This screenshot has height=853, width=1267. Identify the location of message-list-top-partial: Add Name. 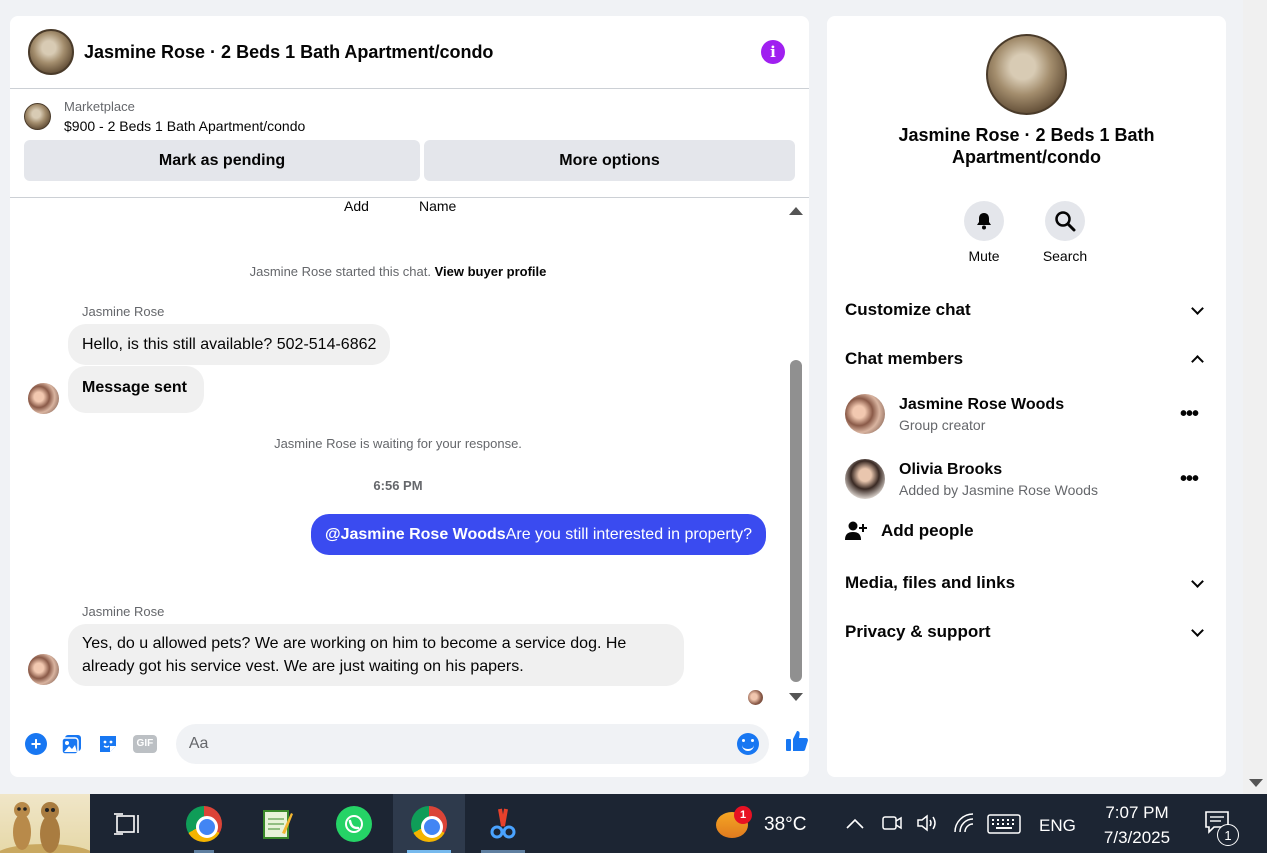
(400, 208).